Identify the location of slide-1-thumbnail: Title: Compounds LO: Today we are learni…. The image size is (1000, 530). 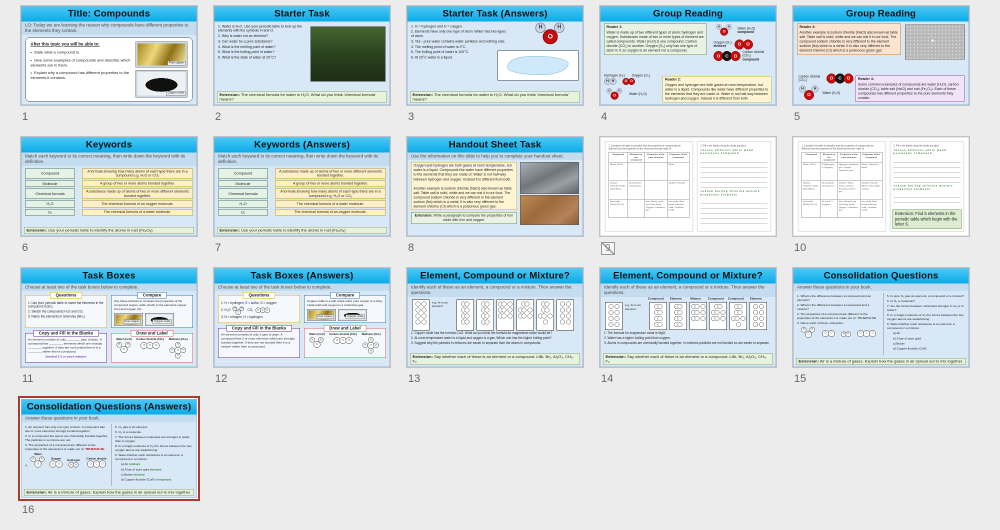
(109, 55).